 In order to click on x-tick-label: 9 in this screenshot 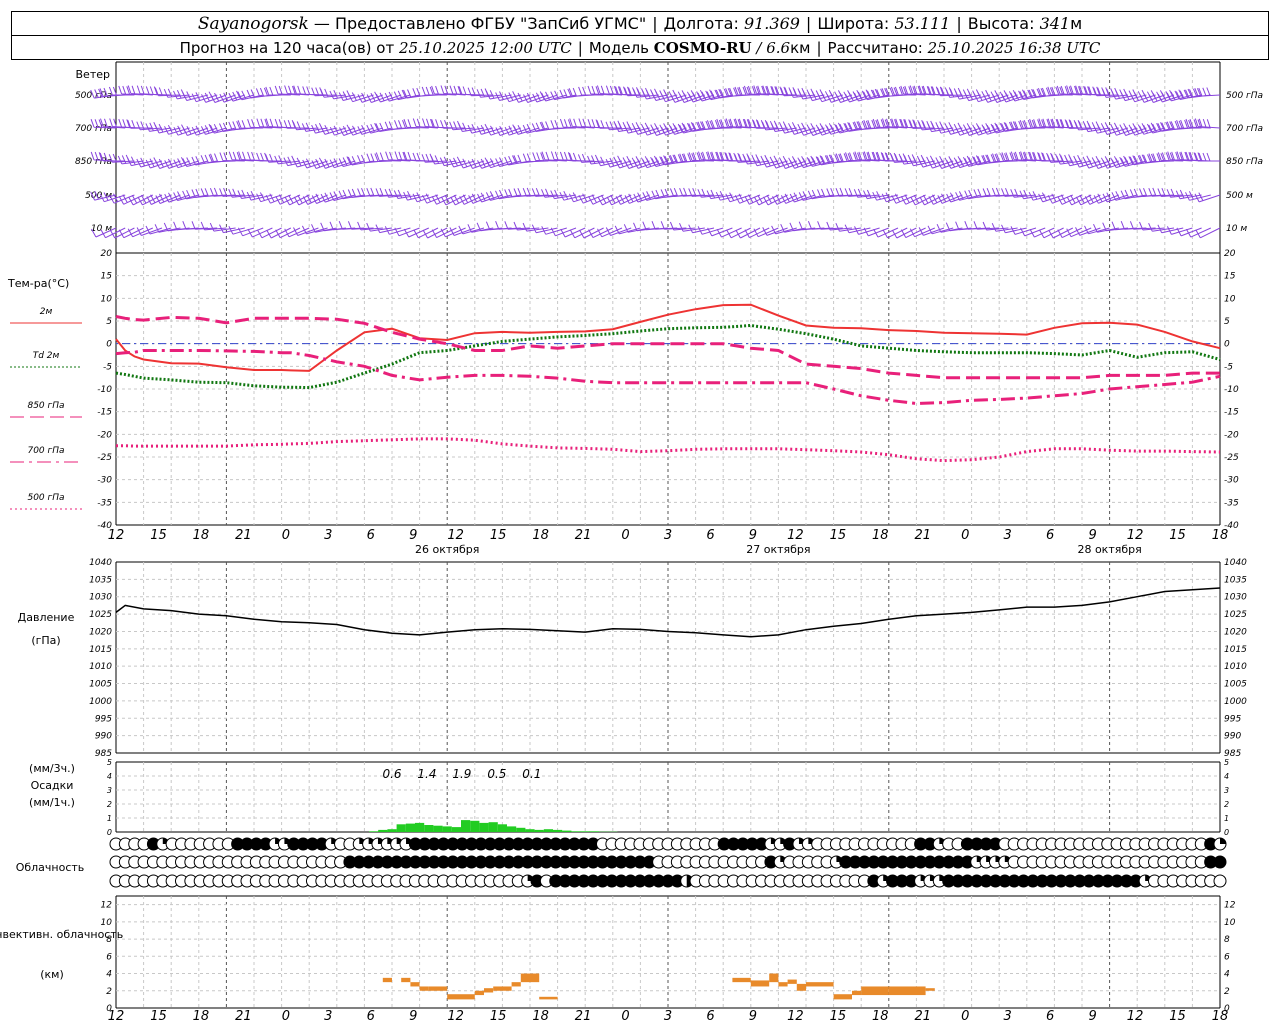, I will do `click(413, 535)`.